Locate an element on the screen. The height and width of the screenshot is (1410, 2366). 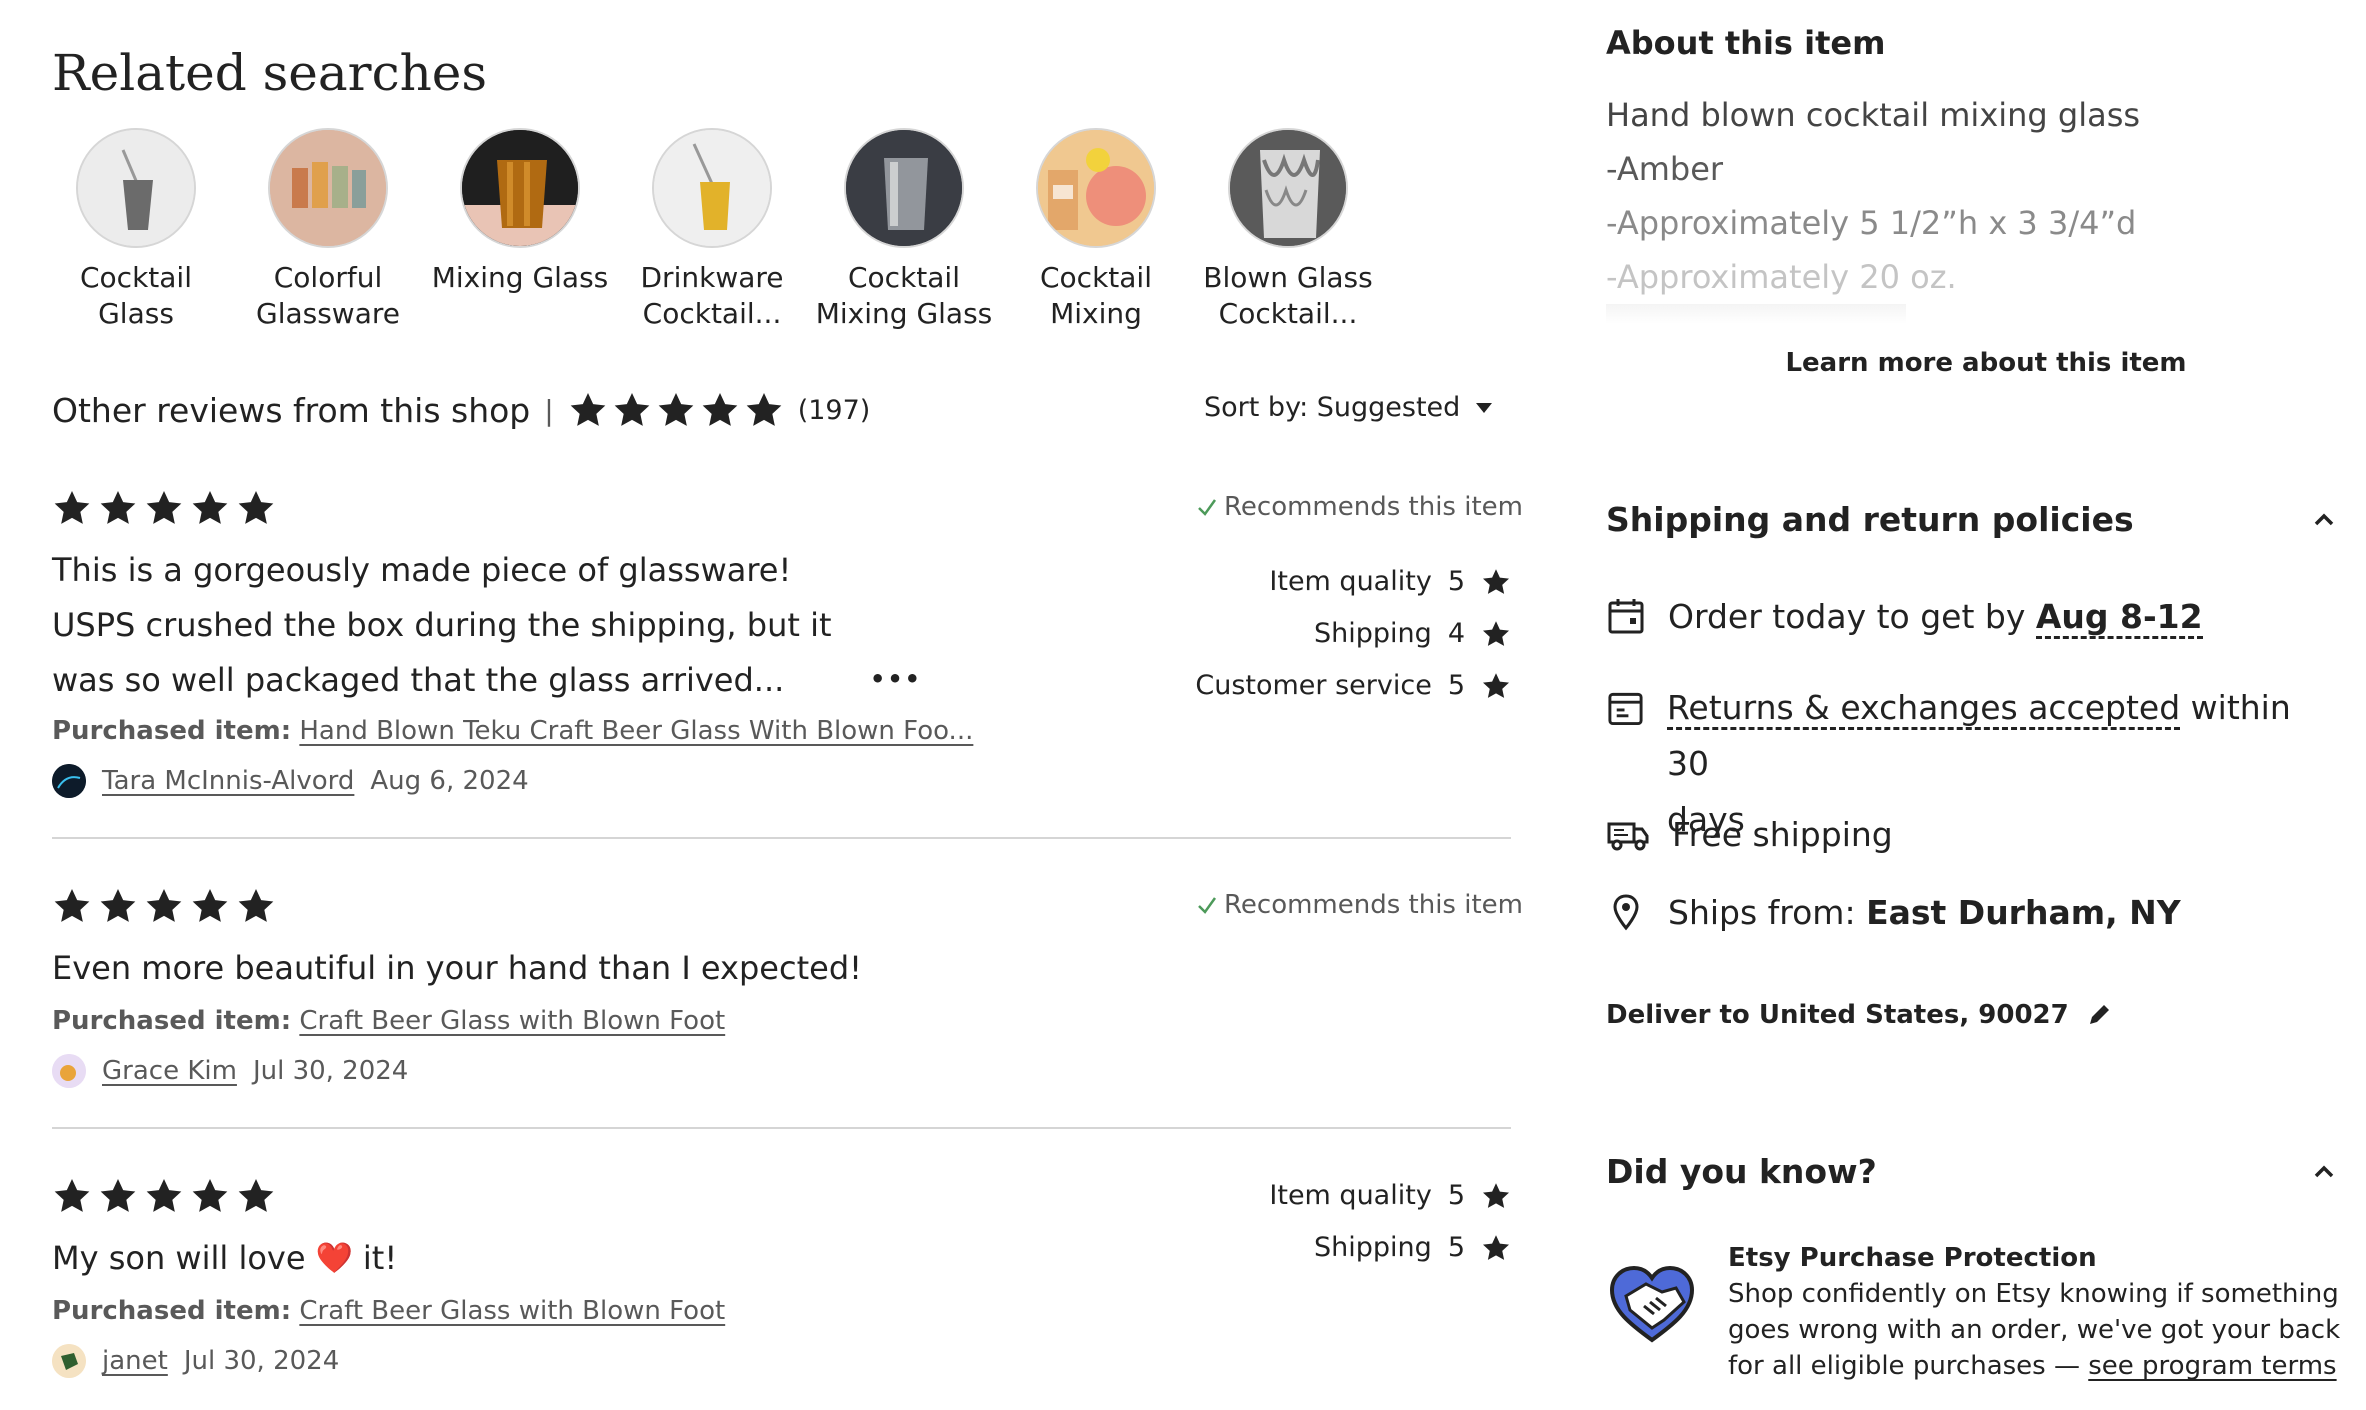
sort-label: Sort by: Suggested is located at coordinates (1332, 407).